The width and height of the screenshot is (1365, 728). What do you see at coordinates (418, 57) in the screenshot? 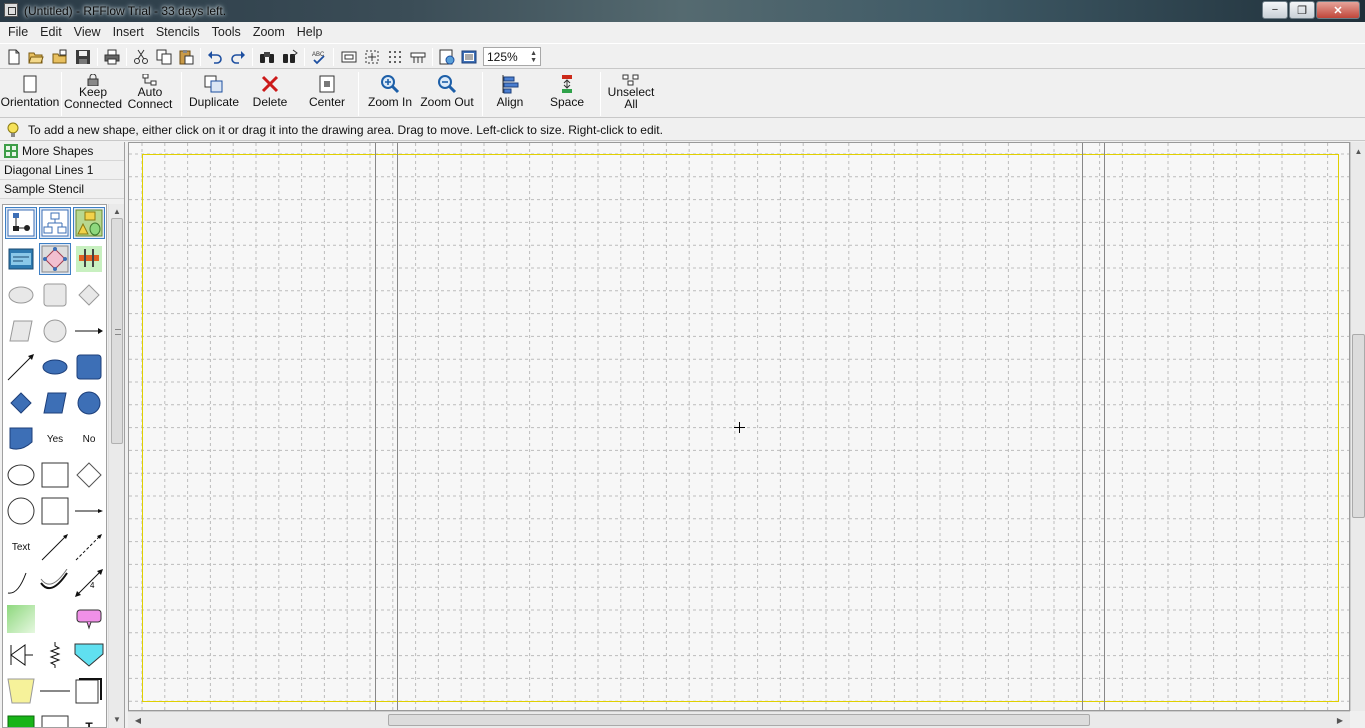
I see `ruler-icon` at bounding box center [418, 57].